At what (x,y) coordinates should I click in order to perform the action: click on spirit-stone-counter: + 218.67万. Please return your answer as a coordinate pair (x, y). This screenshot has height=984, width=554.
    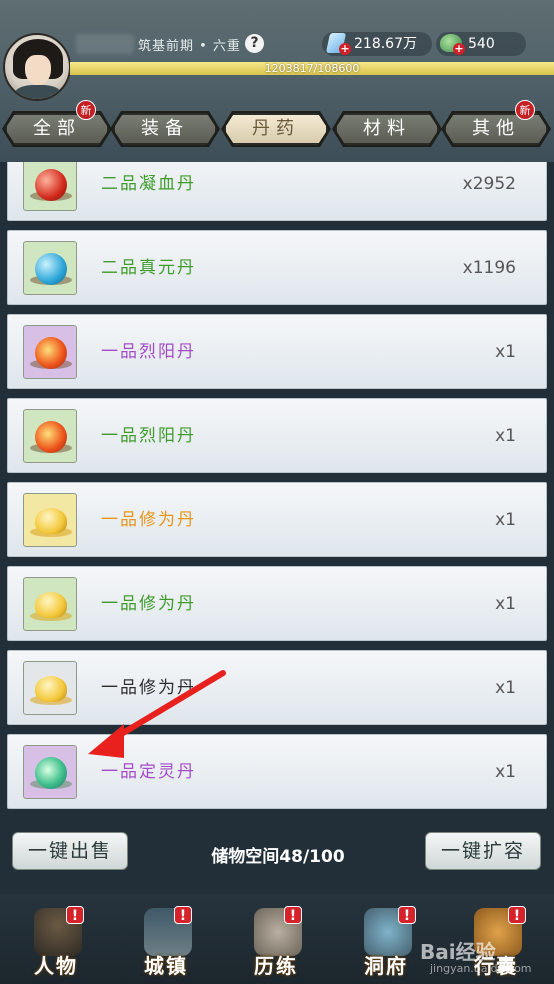
    Looking at the image, I should click on (377, 44).